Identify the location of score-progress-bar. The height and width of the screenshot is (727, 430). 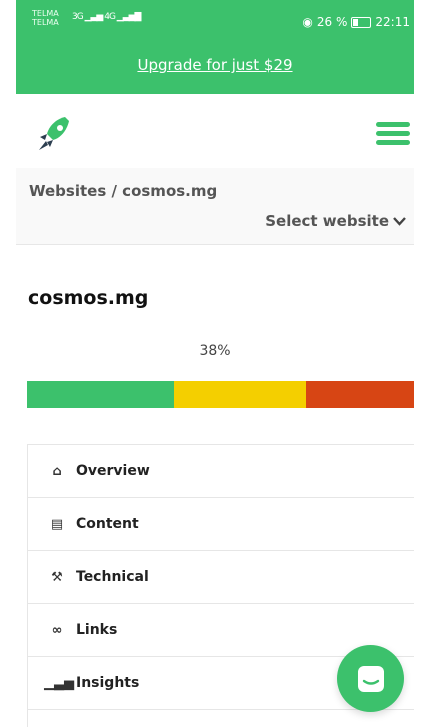
(220, 394).